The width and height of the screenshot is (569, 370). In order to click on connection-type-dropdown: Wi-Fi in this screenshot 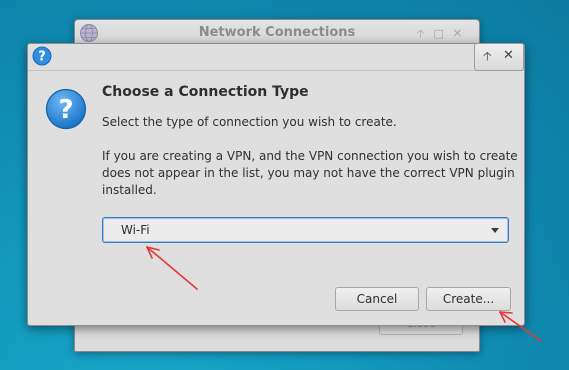, I will do `click(305, 230)`.